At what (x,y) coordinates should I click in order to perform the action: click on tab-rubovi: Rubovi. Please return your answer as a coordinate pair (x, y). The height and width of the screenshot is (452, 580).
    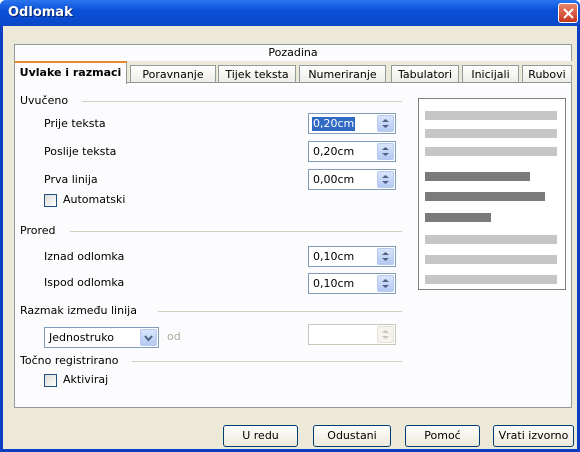
    Looking at the image, I should click on (547, 74).